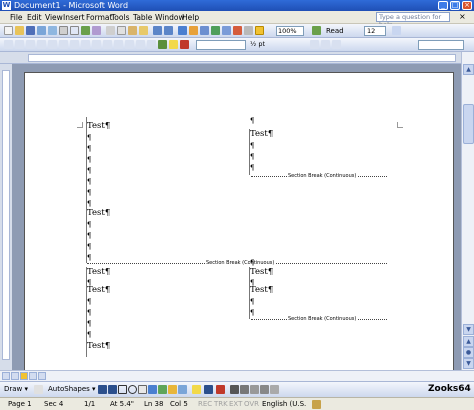 Image resolution: width=474 pixels, height=410 pixels. What do you see at coordinates (468, 352) in the screenshot?
I see `select-browse-object-icon: ●` at bounding box center [468, 352].